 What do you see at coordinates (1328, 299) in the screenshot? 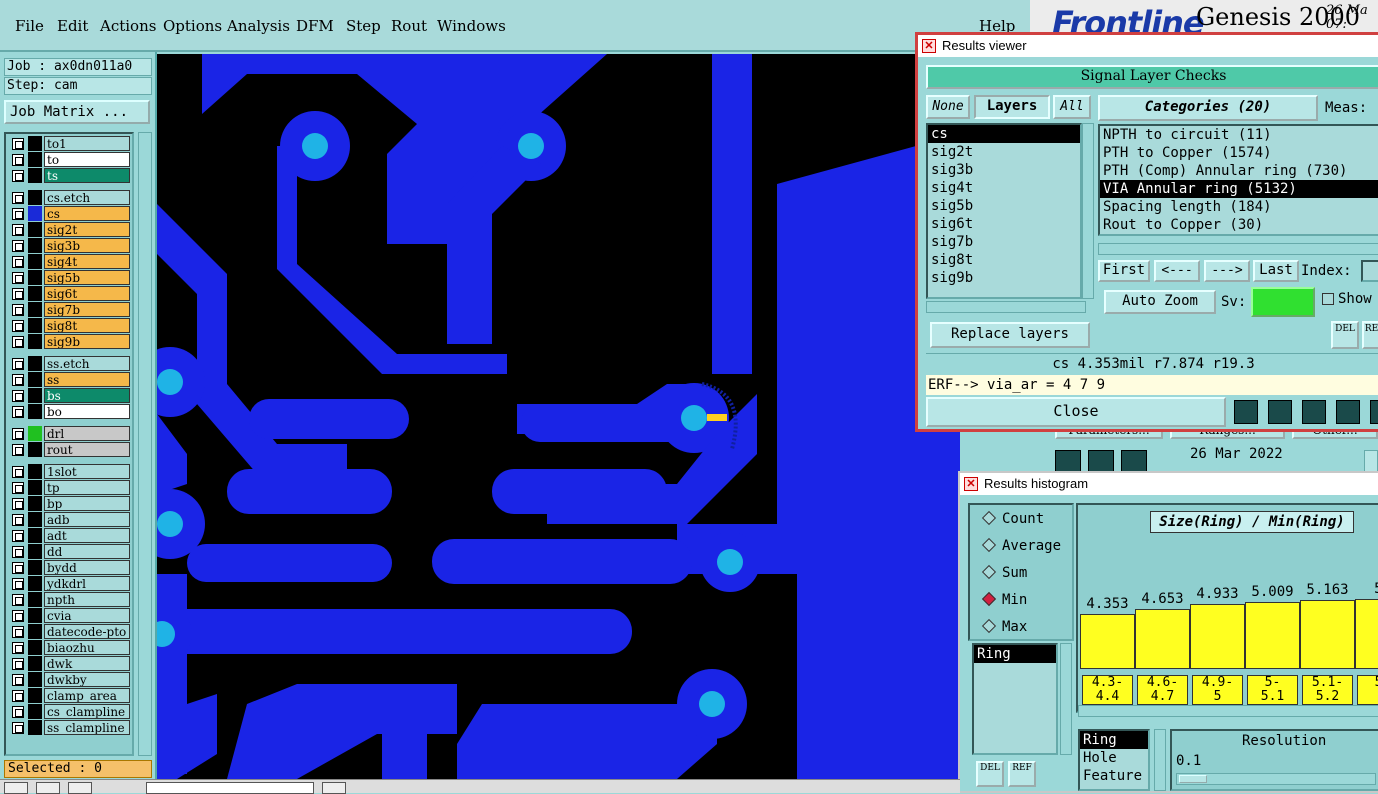
I see `show-checkbox` at bounding box center [1328, 299].